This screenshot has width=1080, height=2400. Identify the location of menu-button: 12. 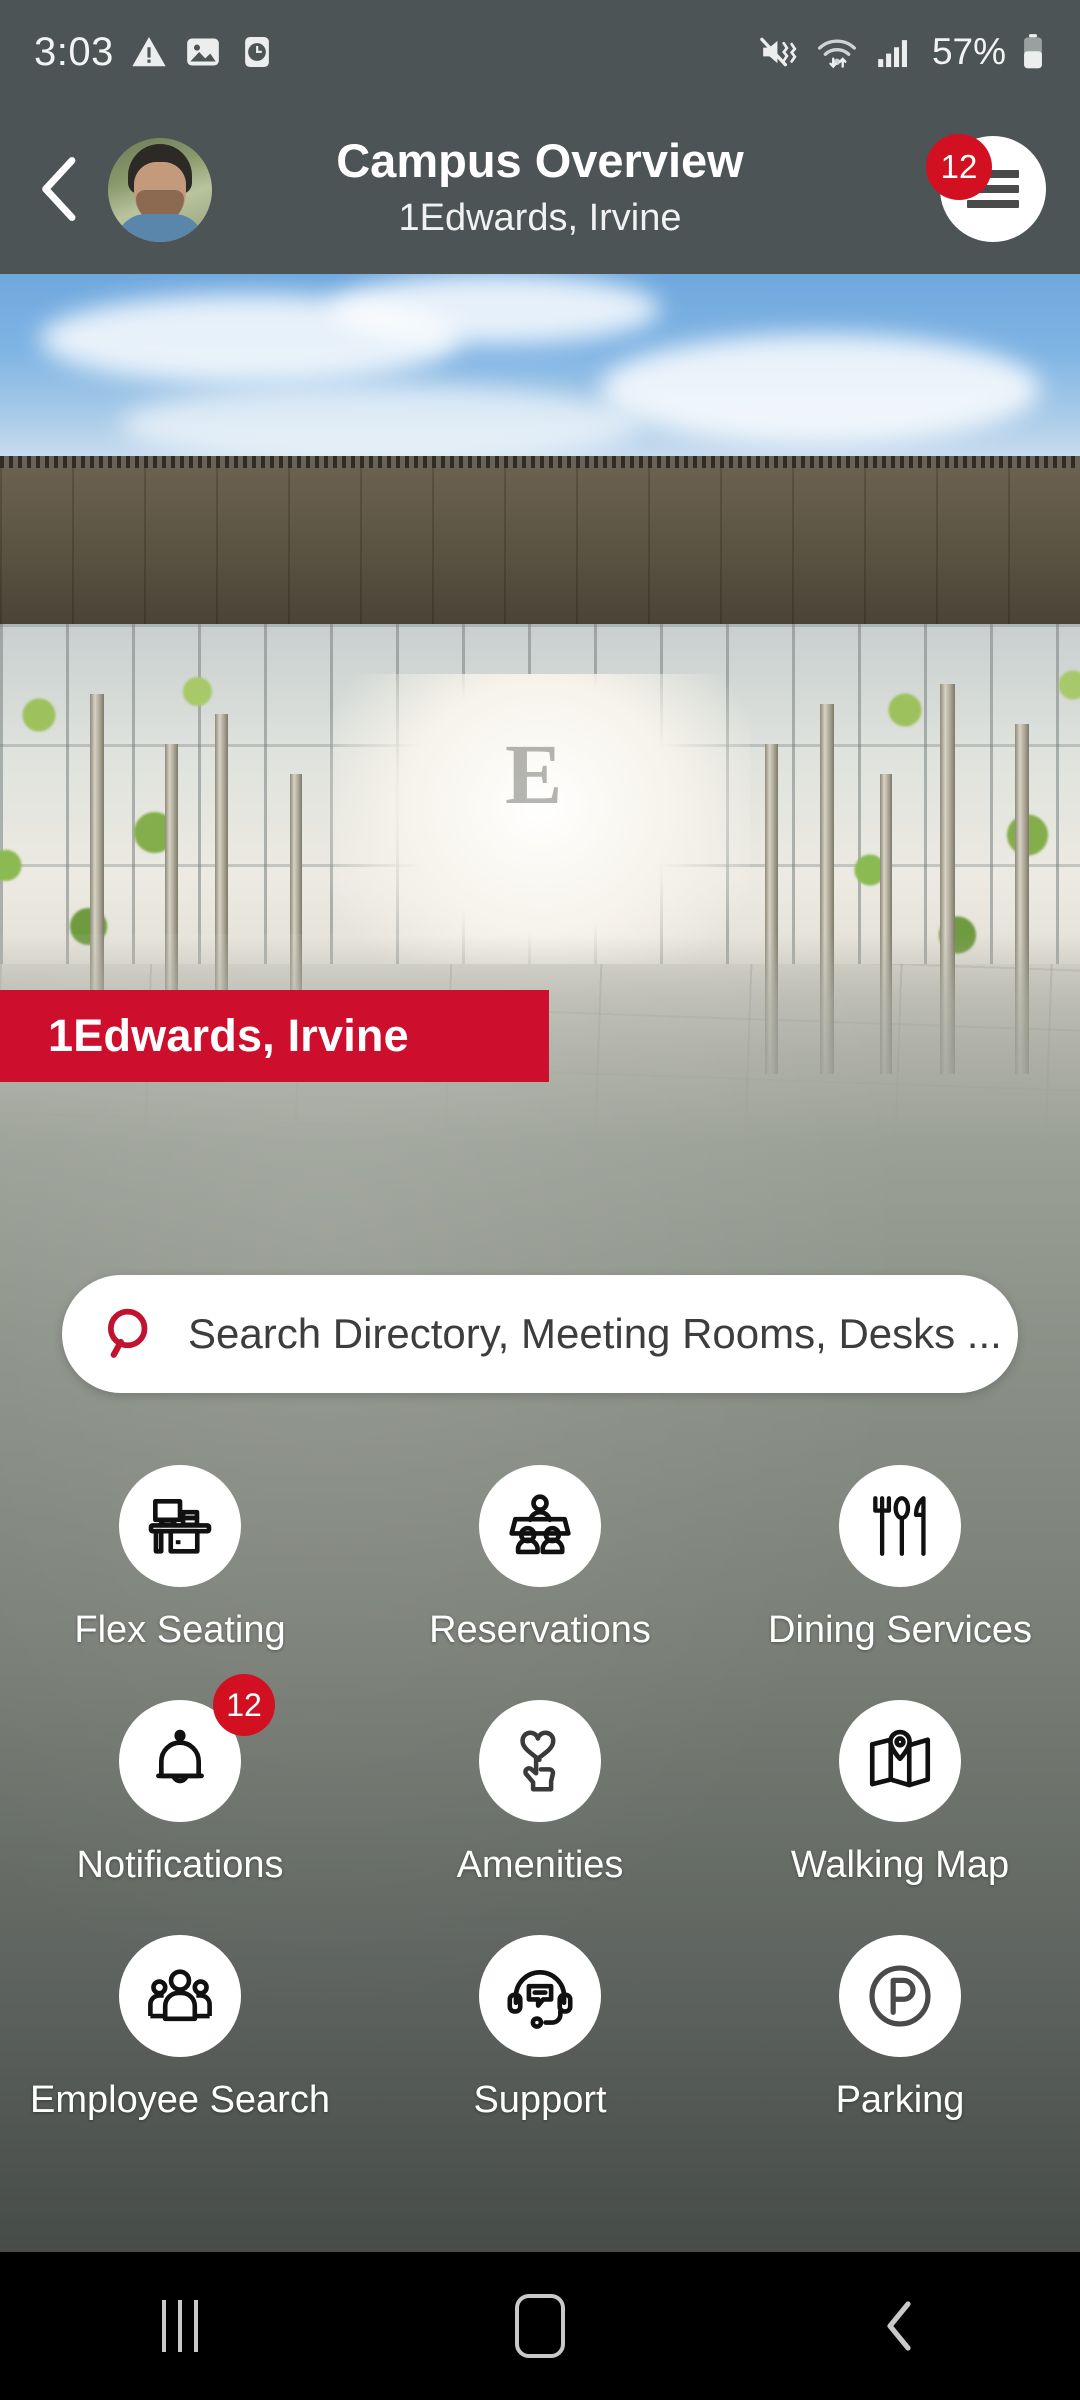
(986, 188).